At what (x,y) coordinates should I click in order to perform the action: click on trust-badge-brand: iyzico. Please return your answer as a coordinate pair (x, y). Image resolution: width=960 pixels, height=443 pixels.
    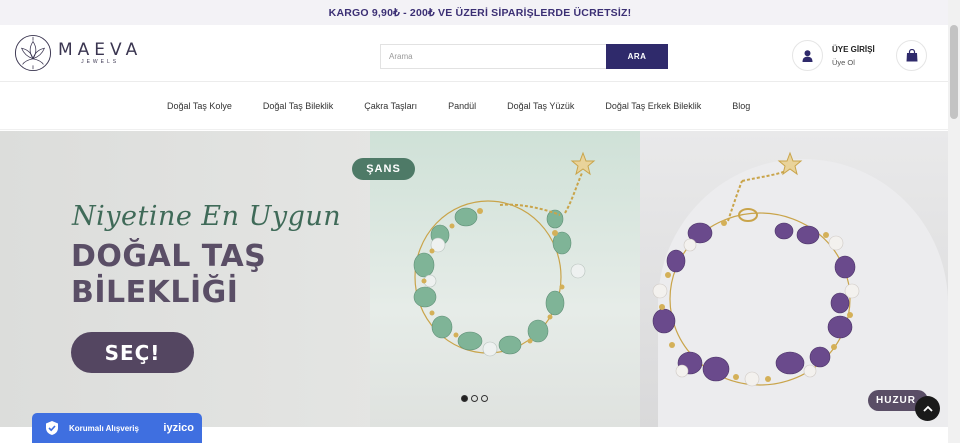
    Looking at the image, I should click on (178, 428).